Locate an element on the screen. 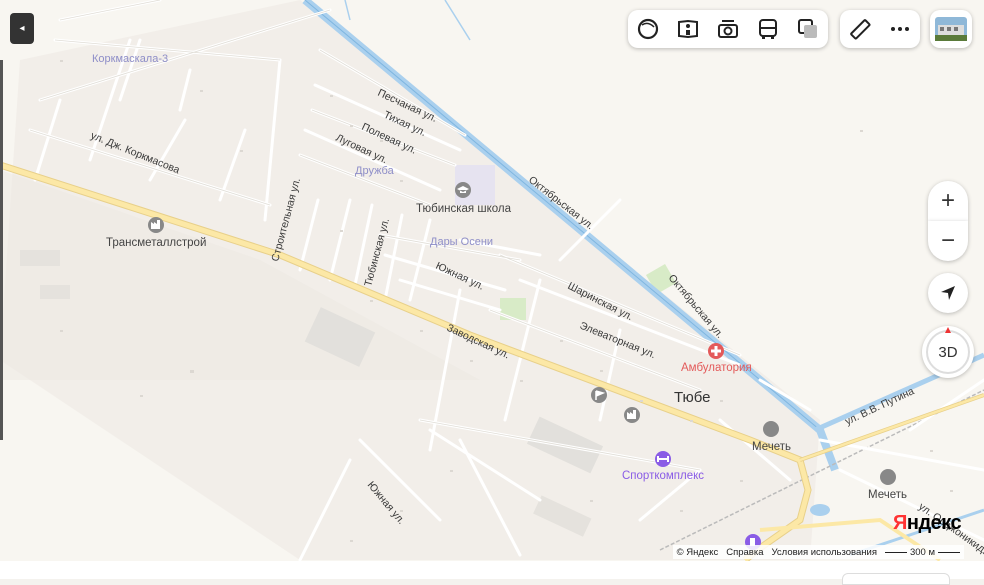  minus-icon: − is located at coordinates (947, 240).